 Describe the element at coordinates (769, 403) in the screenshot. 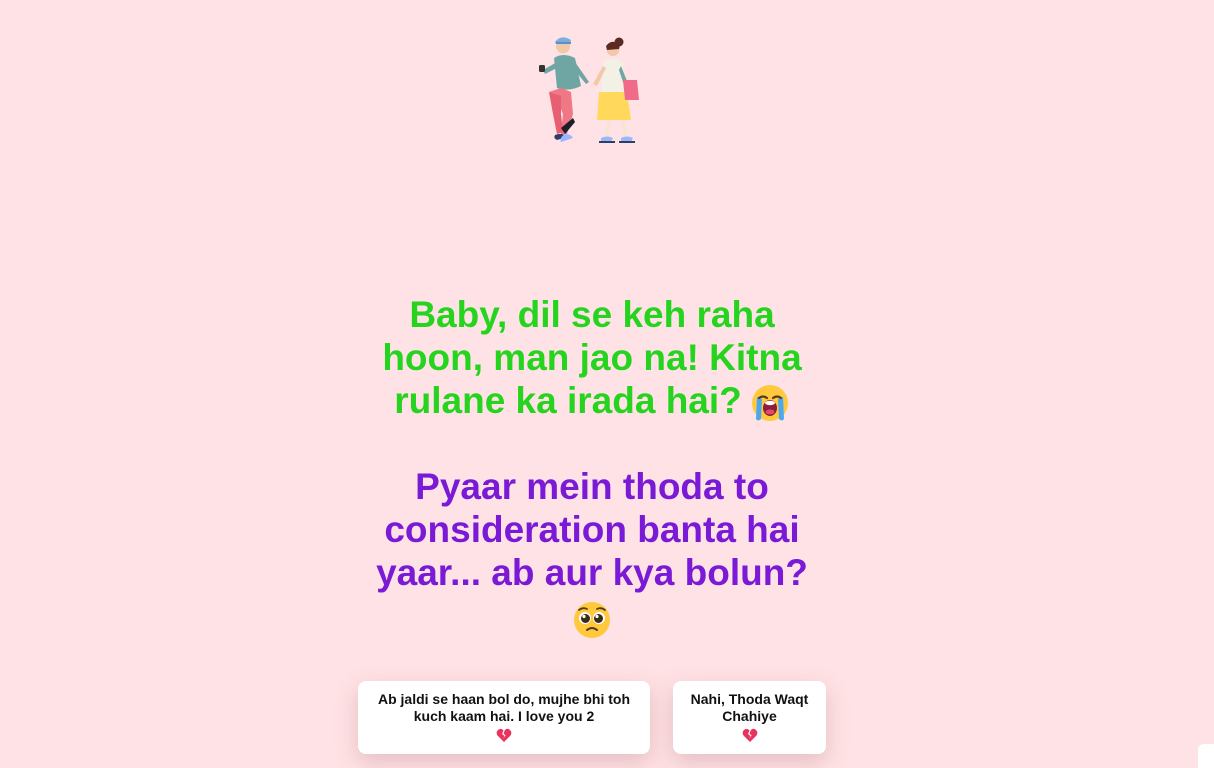

I see `loudly-crying-face-icon` at that location.